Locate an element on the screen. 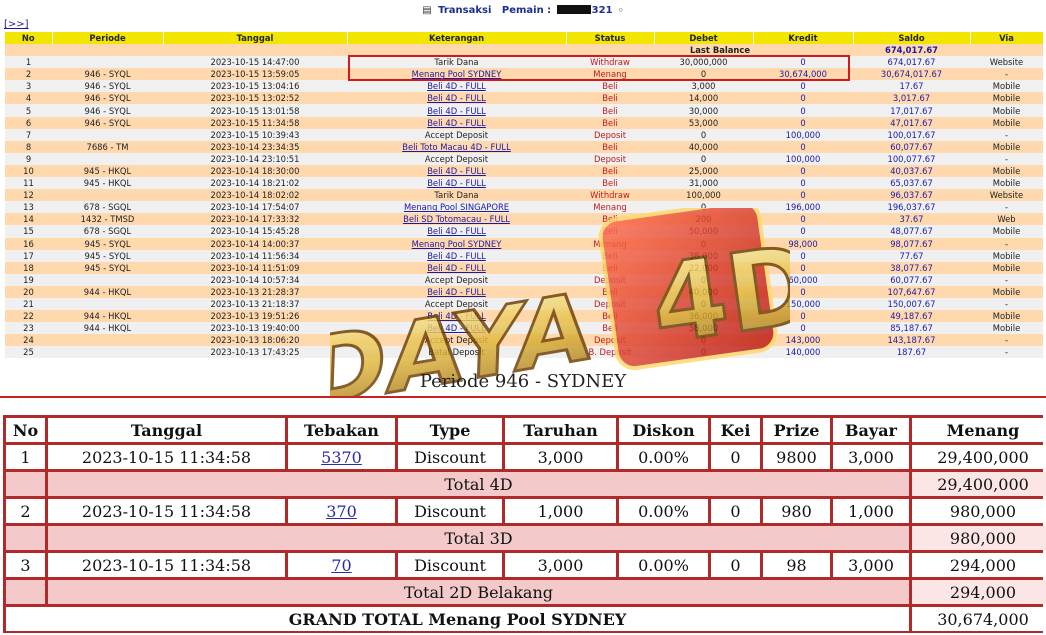 The image size is (1046, 635). cell-debet: 25,000 is located at coordinates (703, 171).